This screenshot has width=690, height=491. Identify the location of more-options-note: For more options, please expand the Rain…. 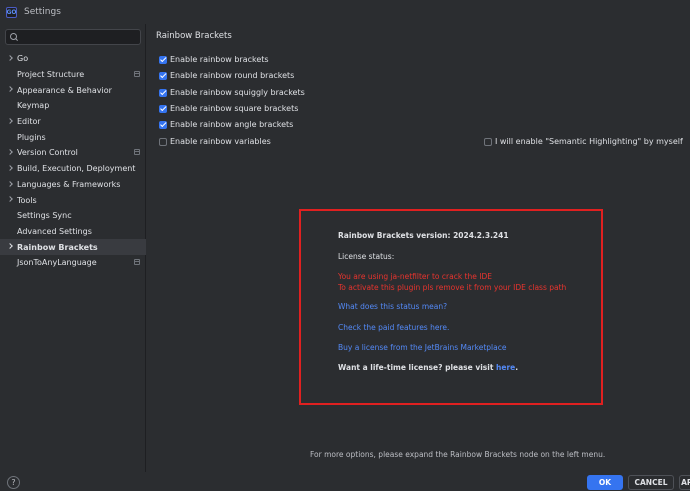
(458, 454).